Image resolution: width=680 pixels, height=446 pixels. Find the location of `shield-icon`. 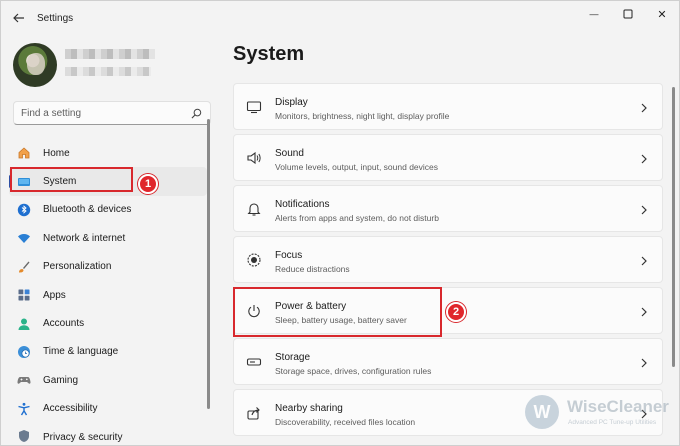

shield-icon is located at coordinates (24, 436).